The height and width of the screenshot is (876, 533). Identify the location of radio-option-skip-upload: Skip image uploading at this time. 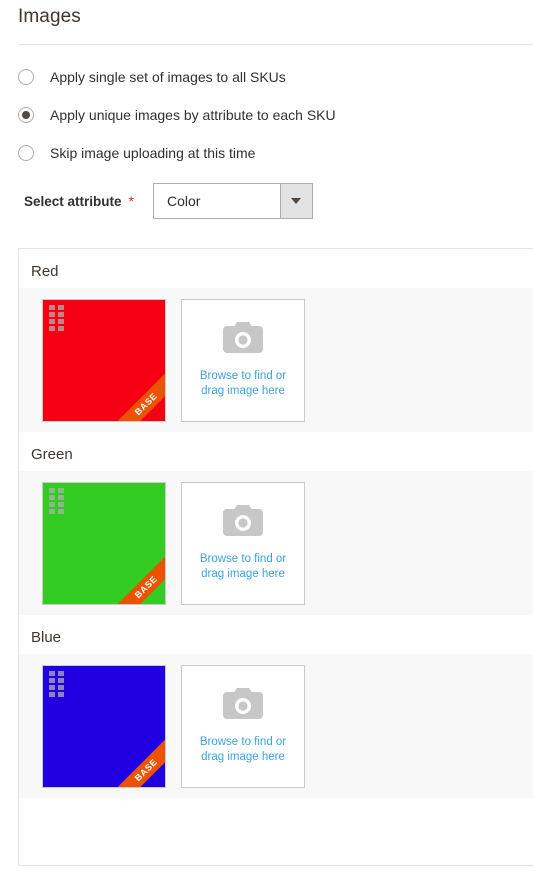
(268, 153).